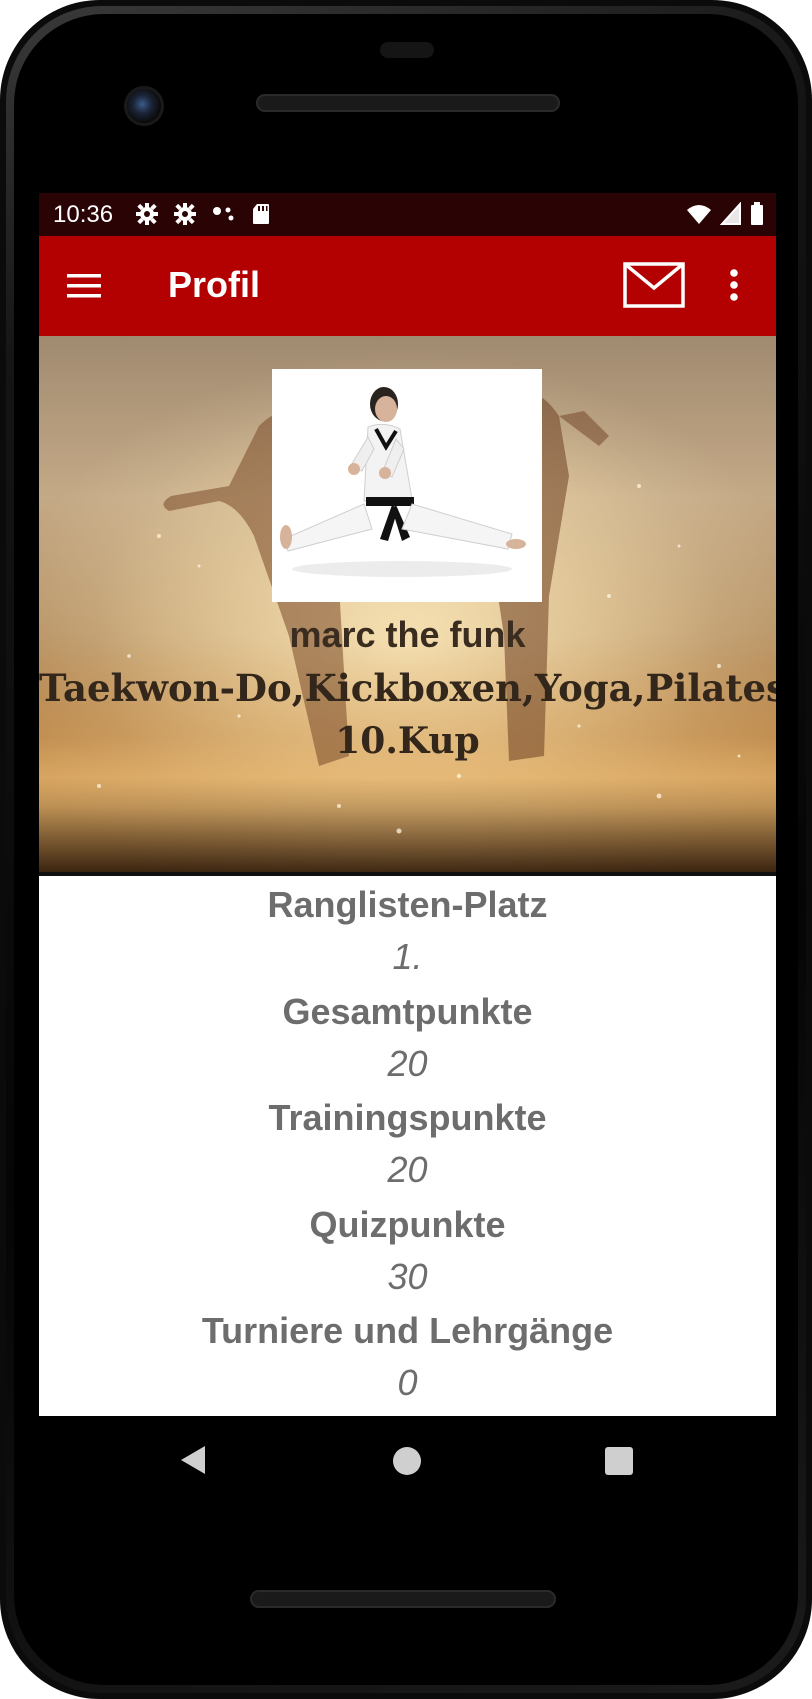  I want to click on home-button, so click(407, 1461).